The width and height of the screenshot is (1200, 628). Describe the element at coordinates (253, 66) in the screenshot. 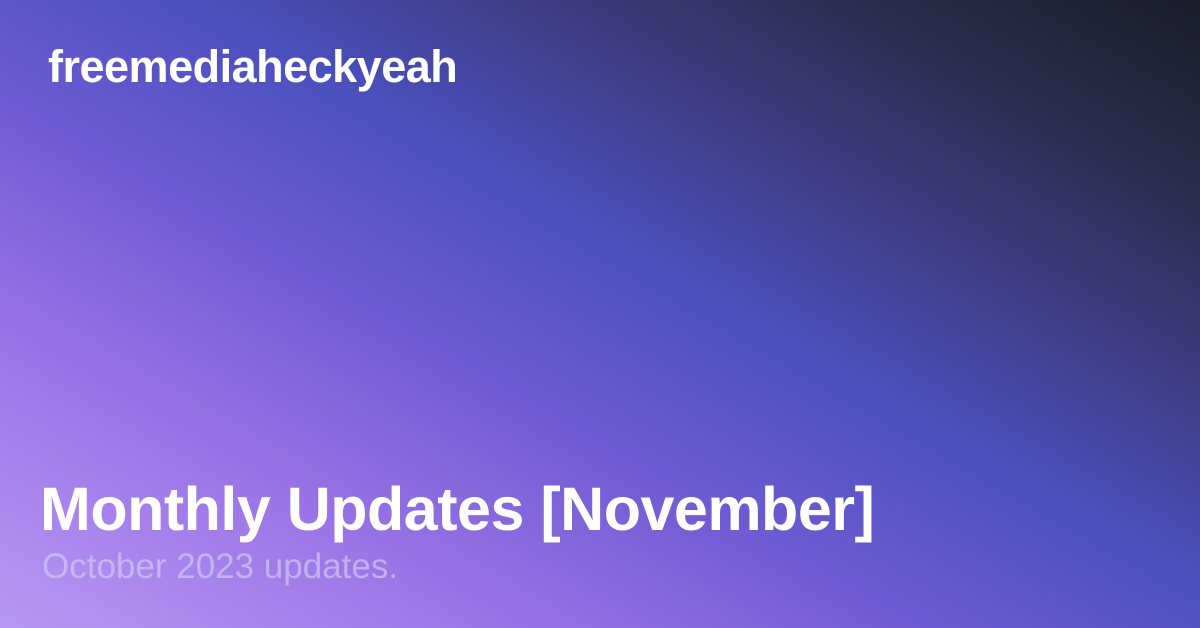

I see `site-name: freemediaheckyeah` at that location.